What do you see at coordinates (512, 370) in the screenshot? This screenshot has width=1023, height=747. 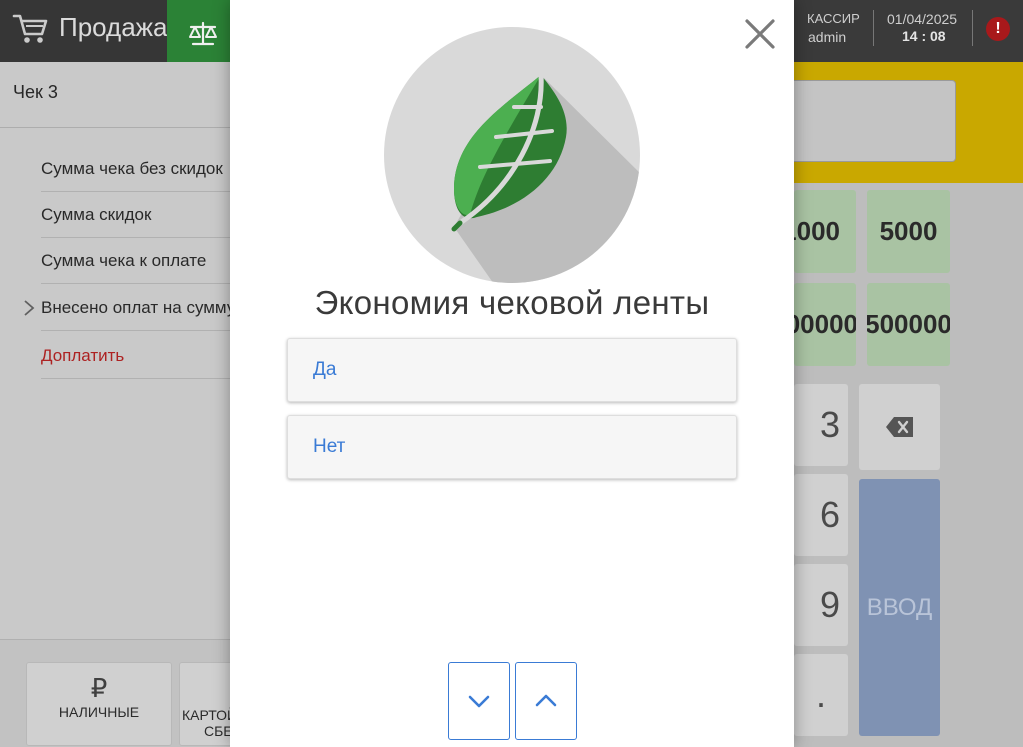 I see `option-yes: Да` at bounding box center [512, 370].